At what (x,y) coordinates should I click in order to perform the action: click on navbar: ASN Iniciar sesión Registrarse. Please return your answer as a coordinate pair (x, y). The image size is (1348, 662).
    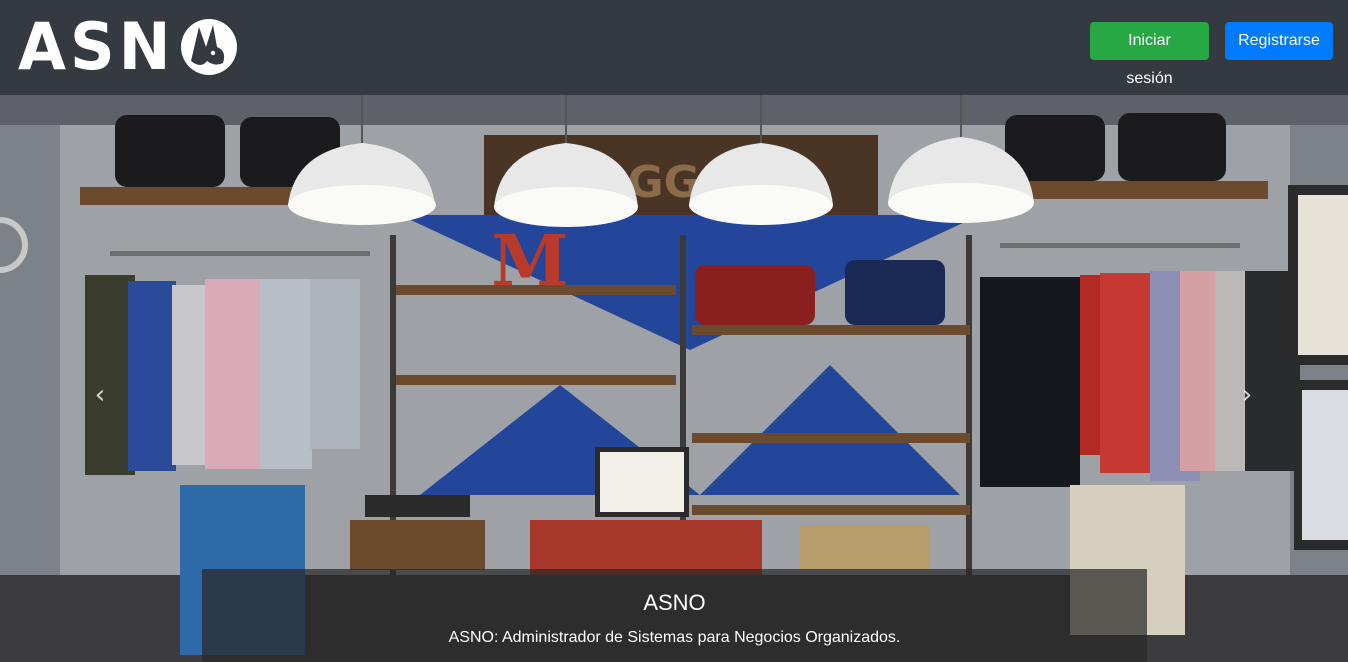
    Looking at the image, I should click on (674, 47).